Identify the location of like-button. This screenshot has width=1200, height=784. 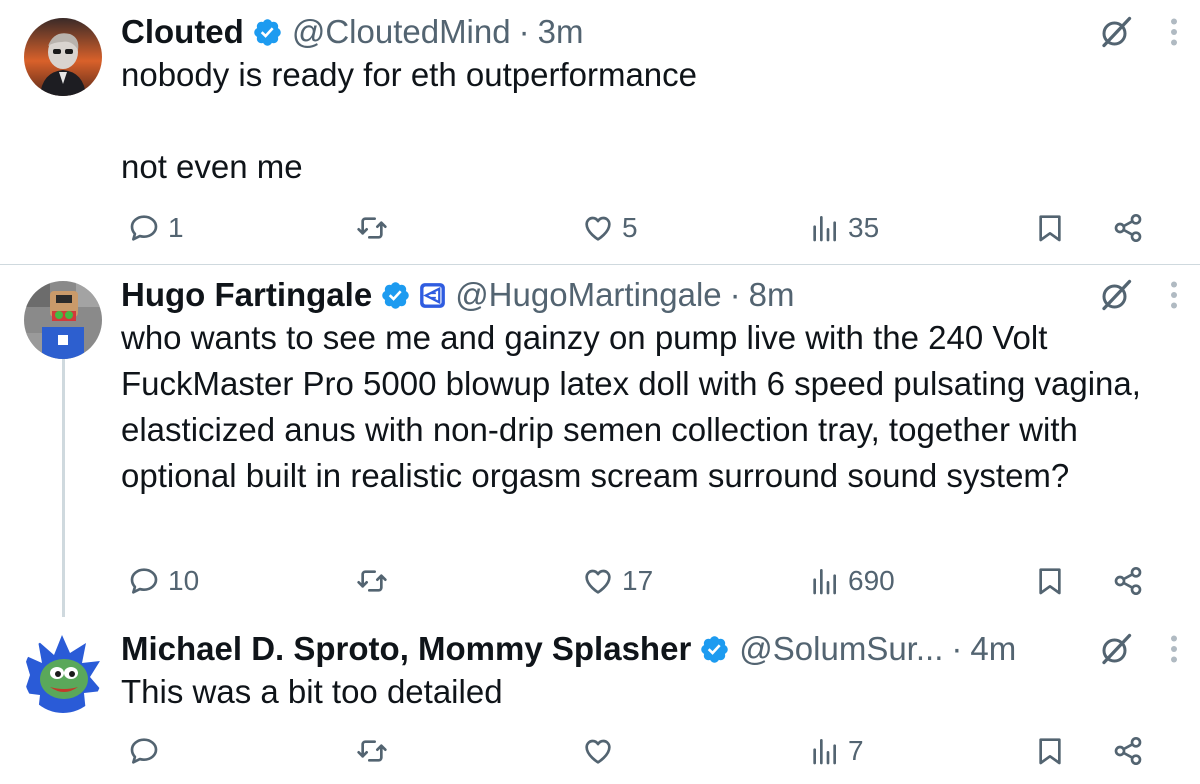
(602, 751).